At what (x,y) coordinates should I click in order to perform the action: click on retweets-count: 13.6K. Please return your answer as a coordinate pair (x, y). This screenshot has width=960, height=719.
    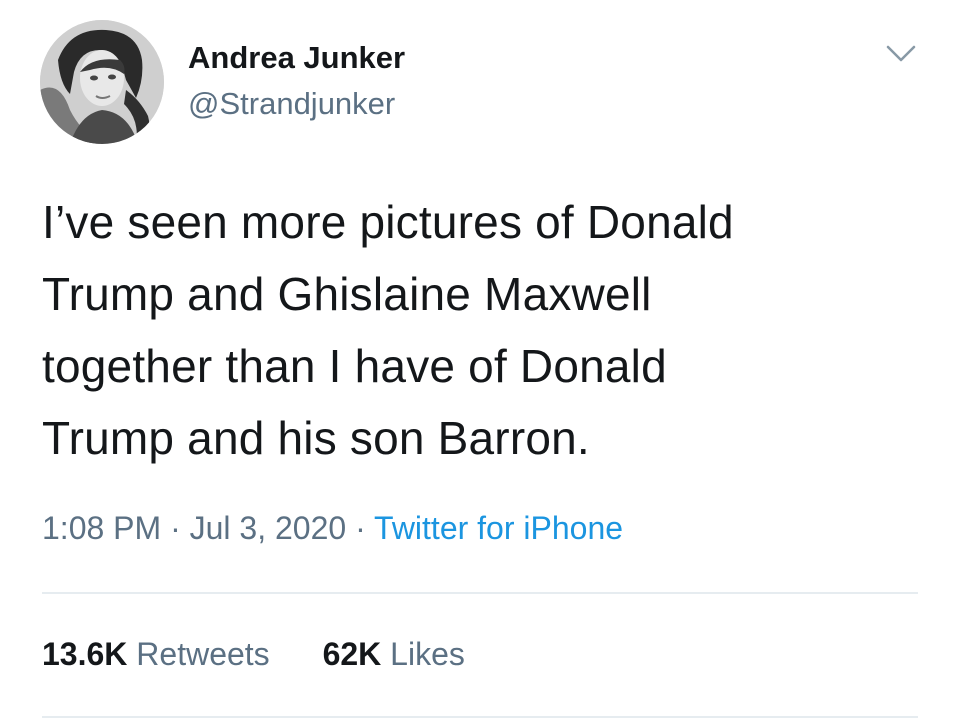
    Looking at the image, I should click on (85, 654).